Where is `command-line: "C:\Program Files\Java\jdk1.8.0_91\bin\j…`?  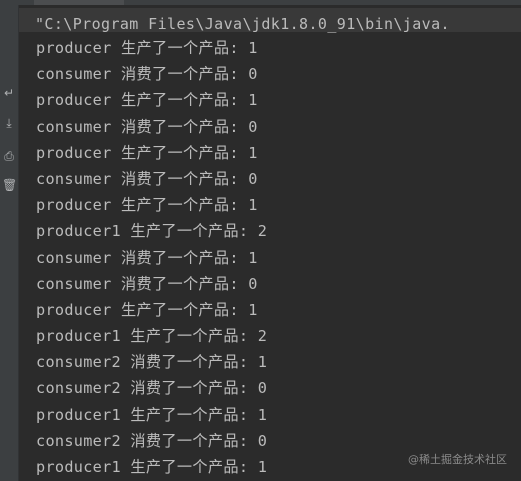
command-line: "C:\Program Files\Java\jdk1.8.0_91\bin\j… is located at coordinates (242, 24).